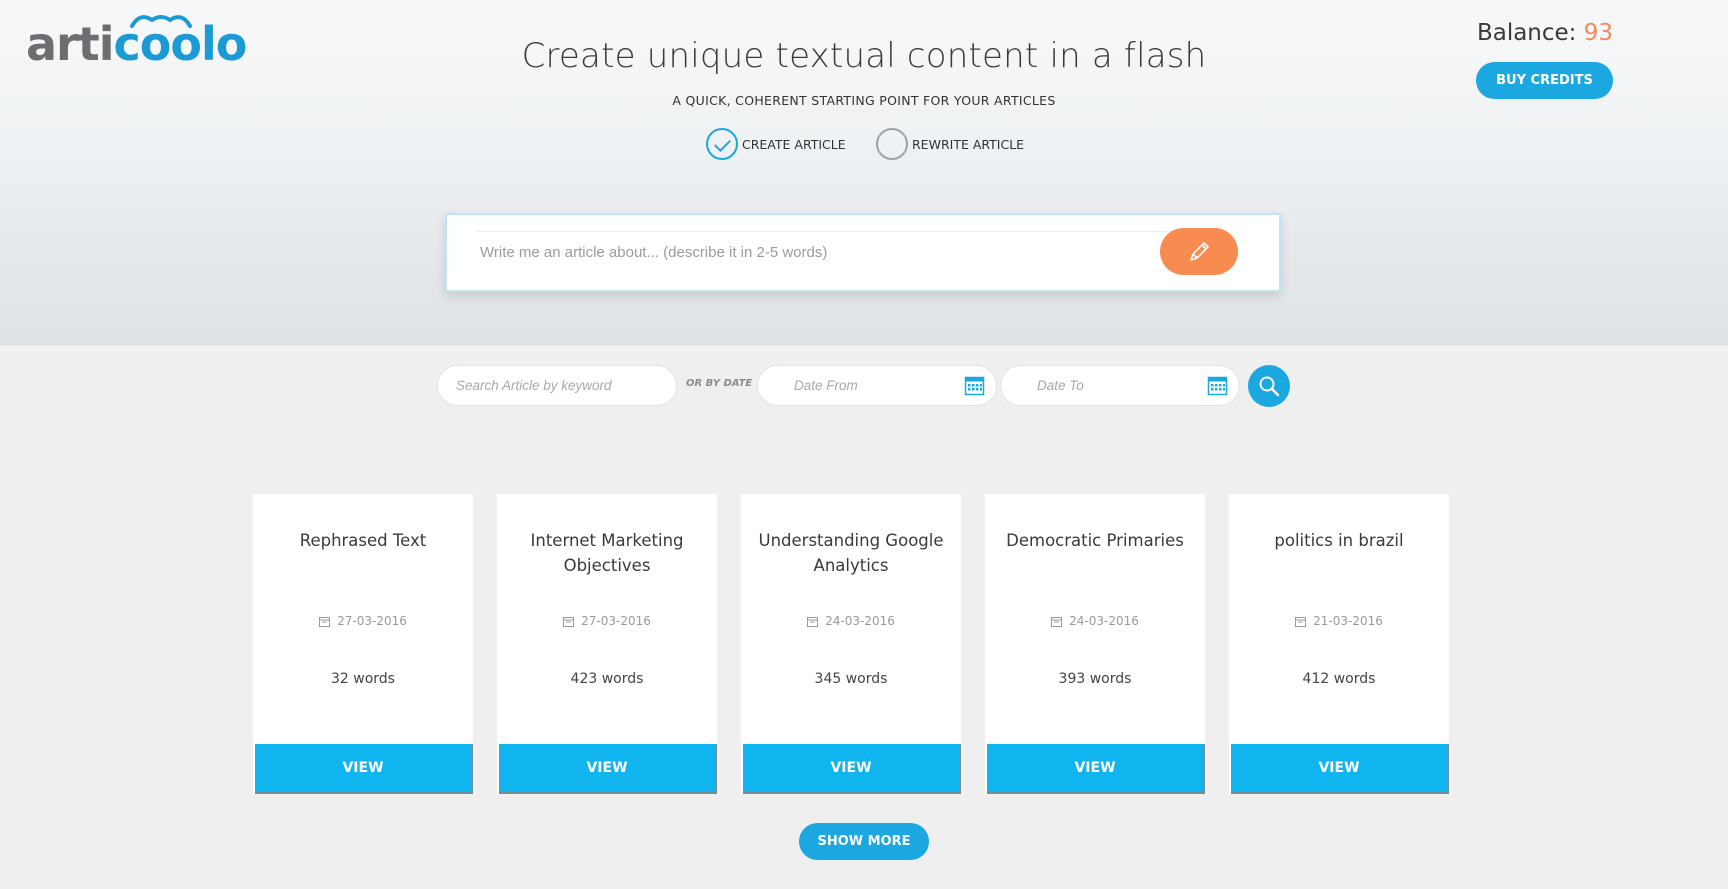 The height and width of the screenshot is (889, 1728). Describe the element at coordinates (722, 144) in the screenshot. I see `create-article-radio` at that location.